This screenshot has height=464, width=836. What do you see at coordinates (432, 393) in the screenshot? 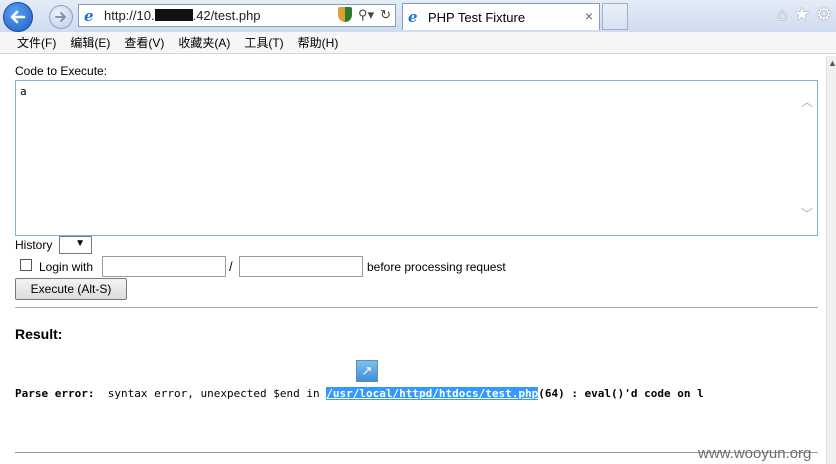
I see `error-file-path: /usr/local/httpd/htdocs/test.php` at bounding box center [432, 393].